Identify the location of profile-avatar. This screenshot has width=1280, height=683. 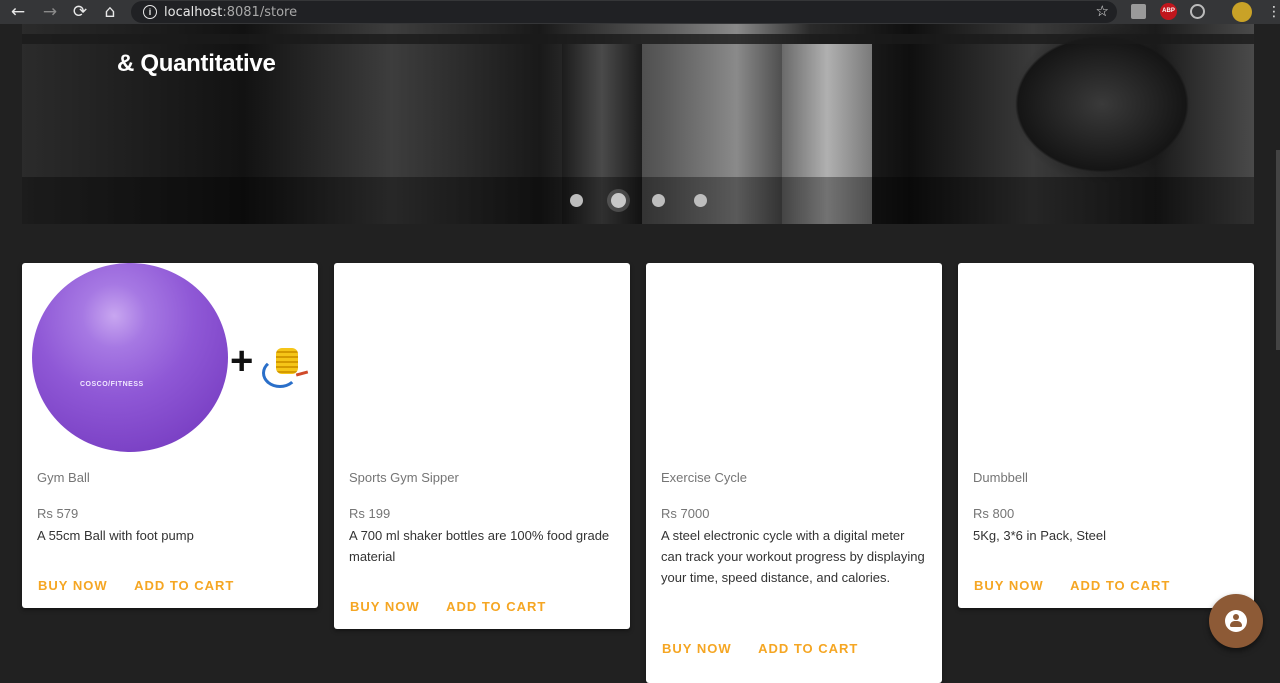
(1242, 12).